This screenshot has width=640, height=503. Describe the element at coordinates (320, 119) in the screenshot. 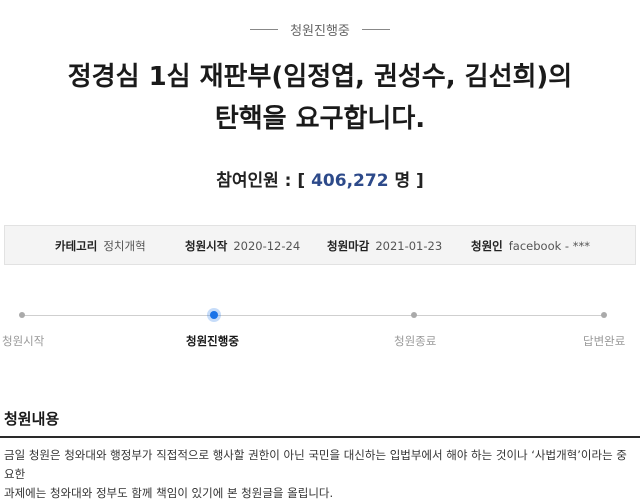

I see `petition-title-line2: 탄핵을 요구합니다.` at that location.